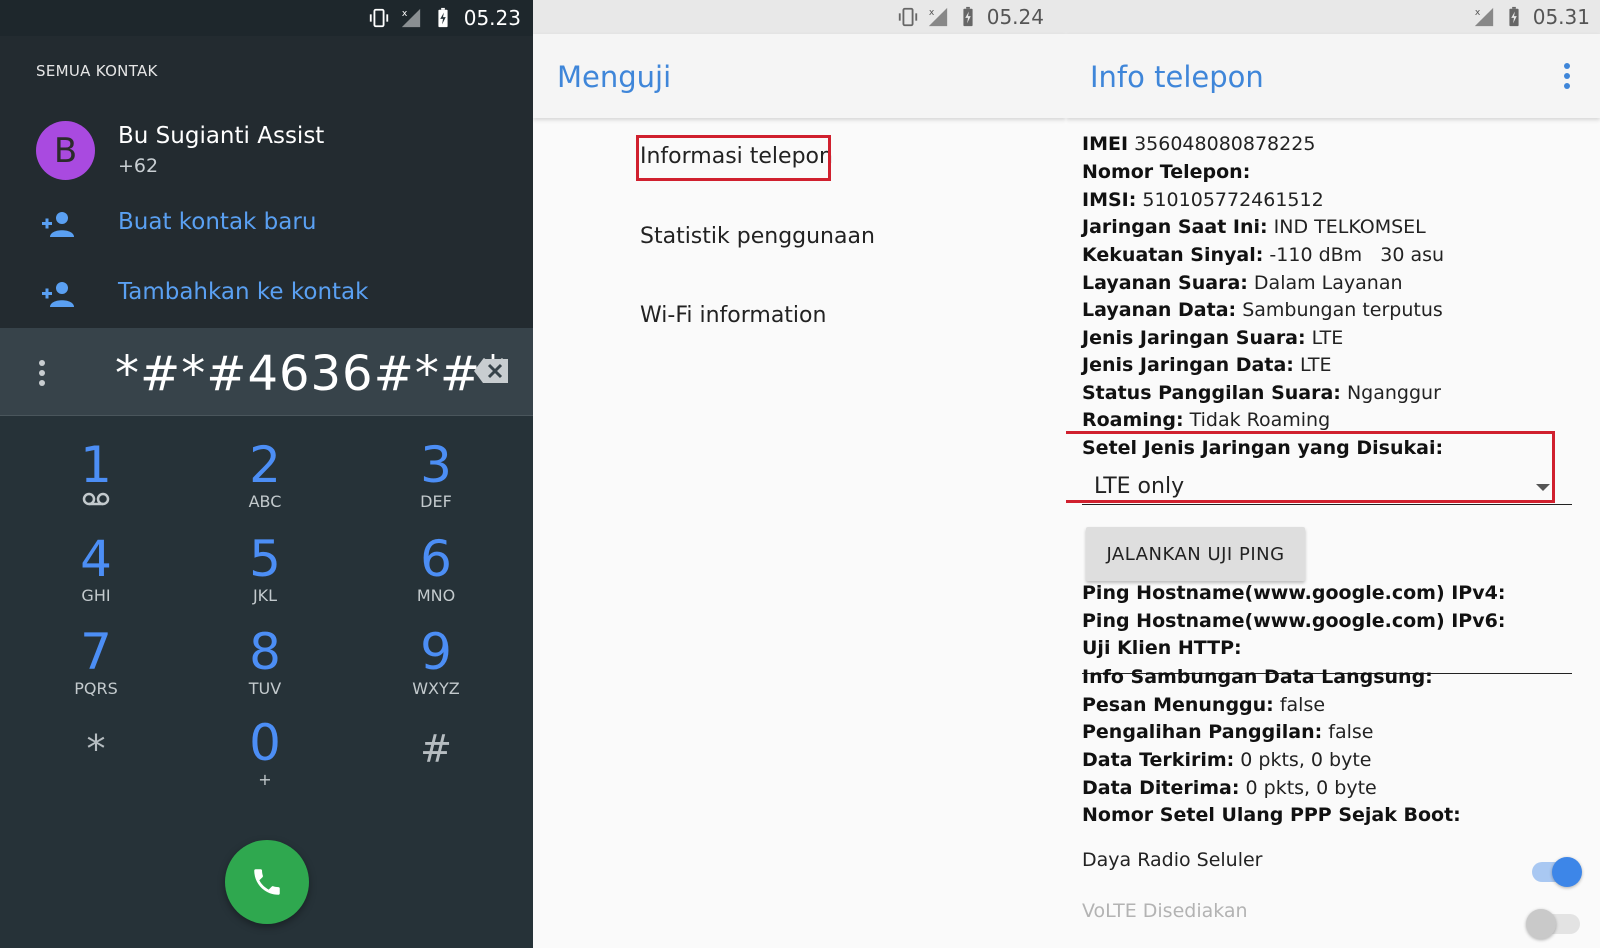 This screenshot has width=1600, height=948. Describe the element at coordinates (1015, 17) in the screenshot. I see `status-time: 05.24` at that location.